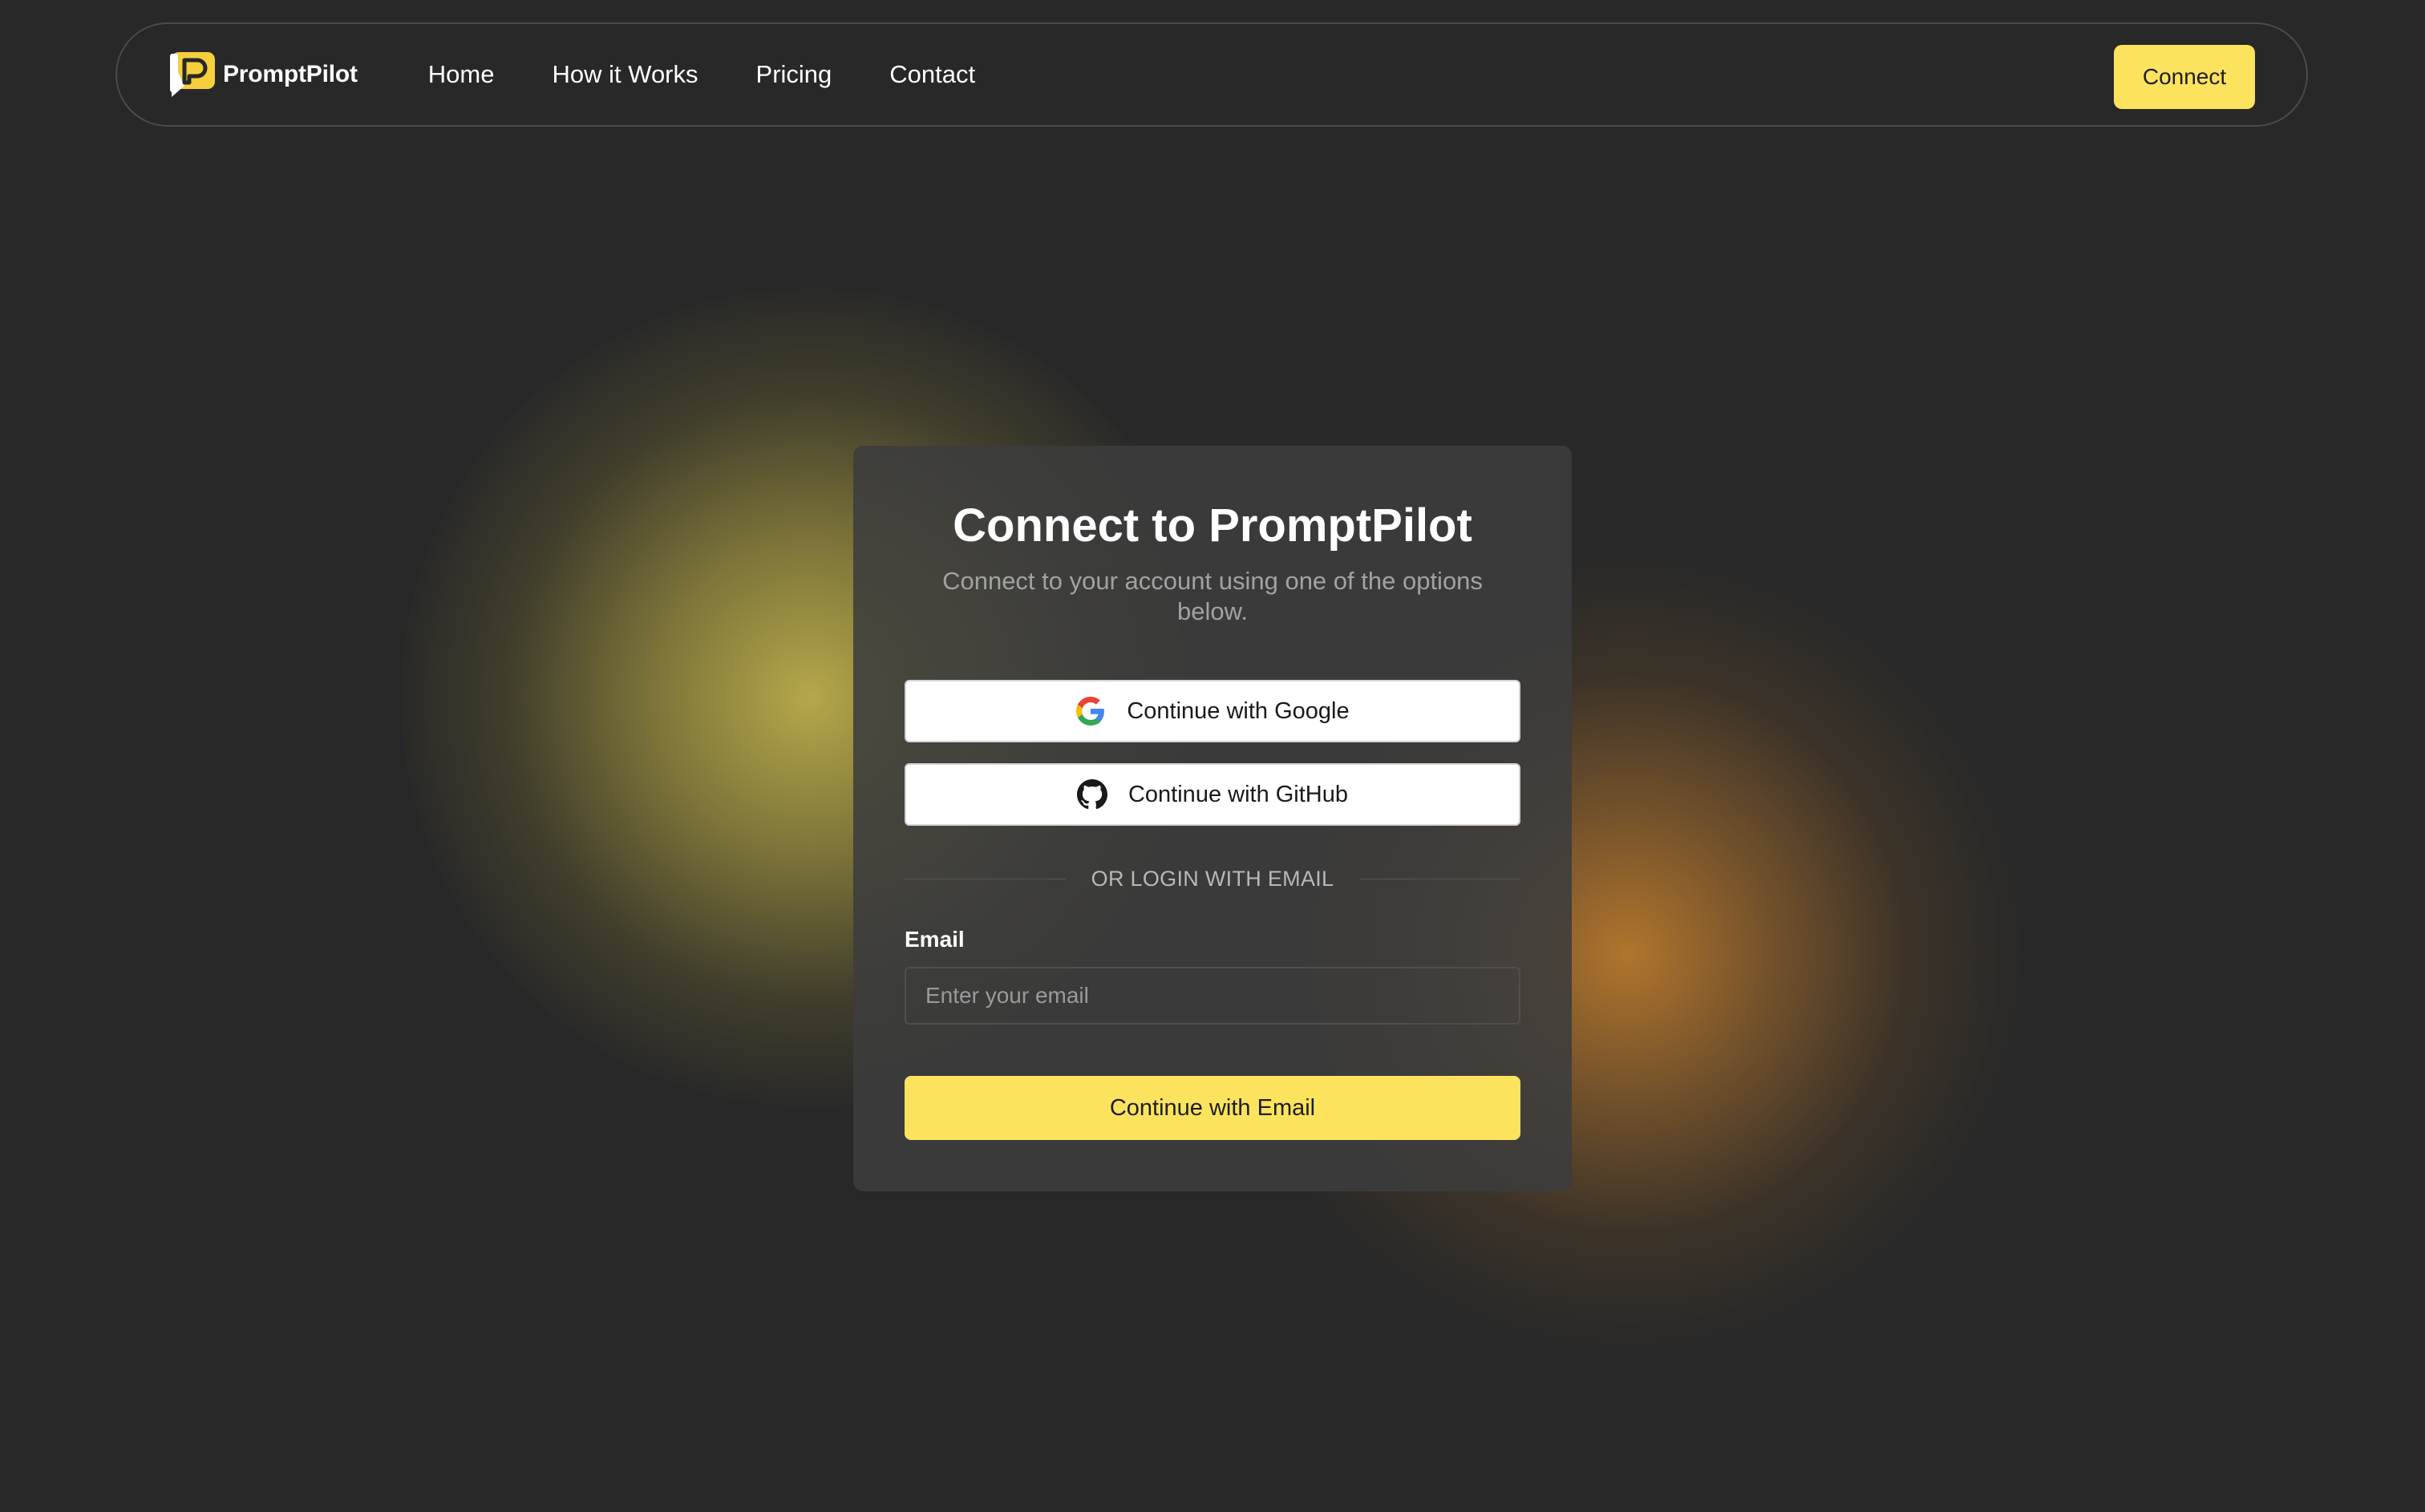 The height and width of the screenshot is (1512, 2425). I want to click on nav-contact-link: Contact, so click(932, 75).